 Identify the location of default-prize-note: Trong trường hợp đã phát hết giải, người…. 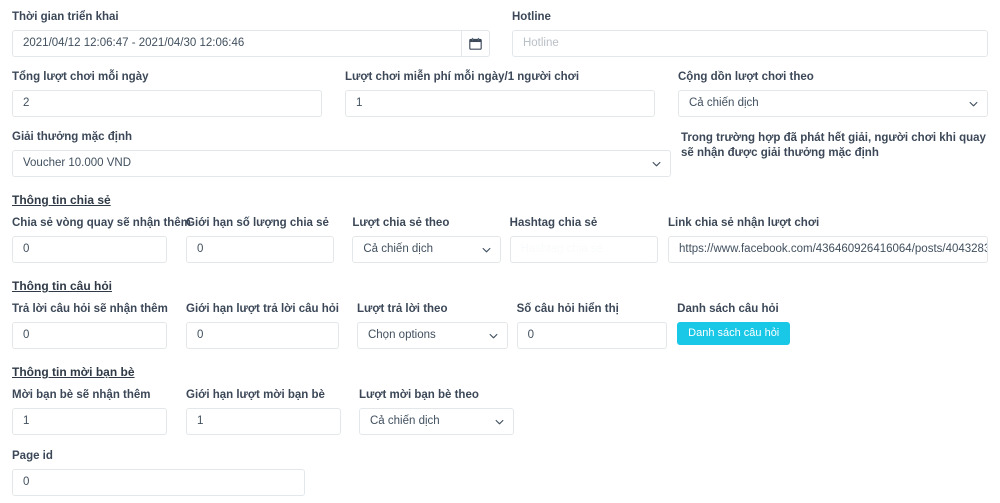
(833, 145).